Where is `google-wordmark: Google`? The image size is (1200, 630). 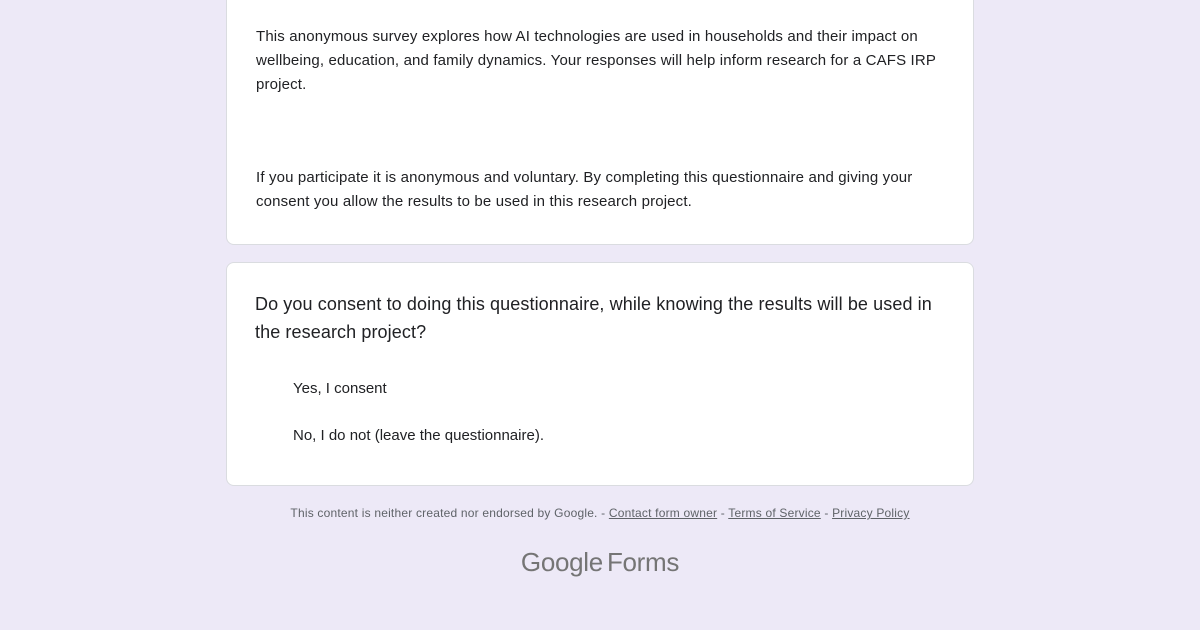 google-wordmark: Google is located at coordinates (561, 562).